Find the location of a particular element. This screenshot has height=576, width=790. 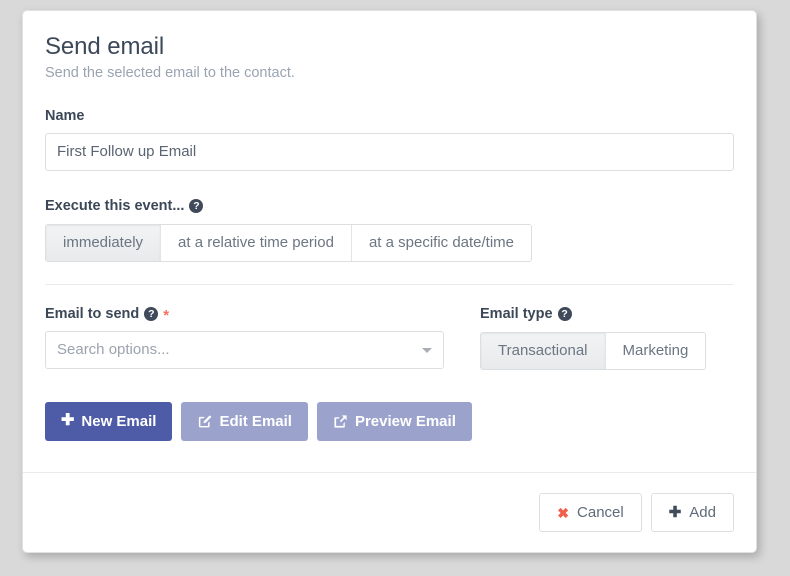

cancel-label: Cancel is located at coordinates (600, 512).